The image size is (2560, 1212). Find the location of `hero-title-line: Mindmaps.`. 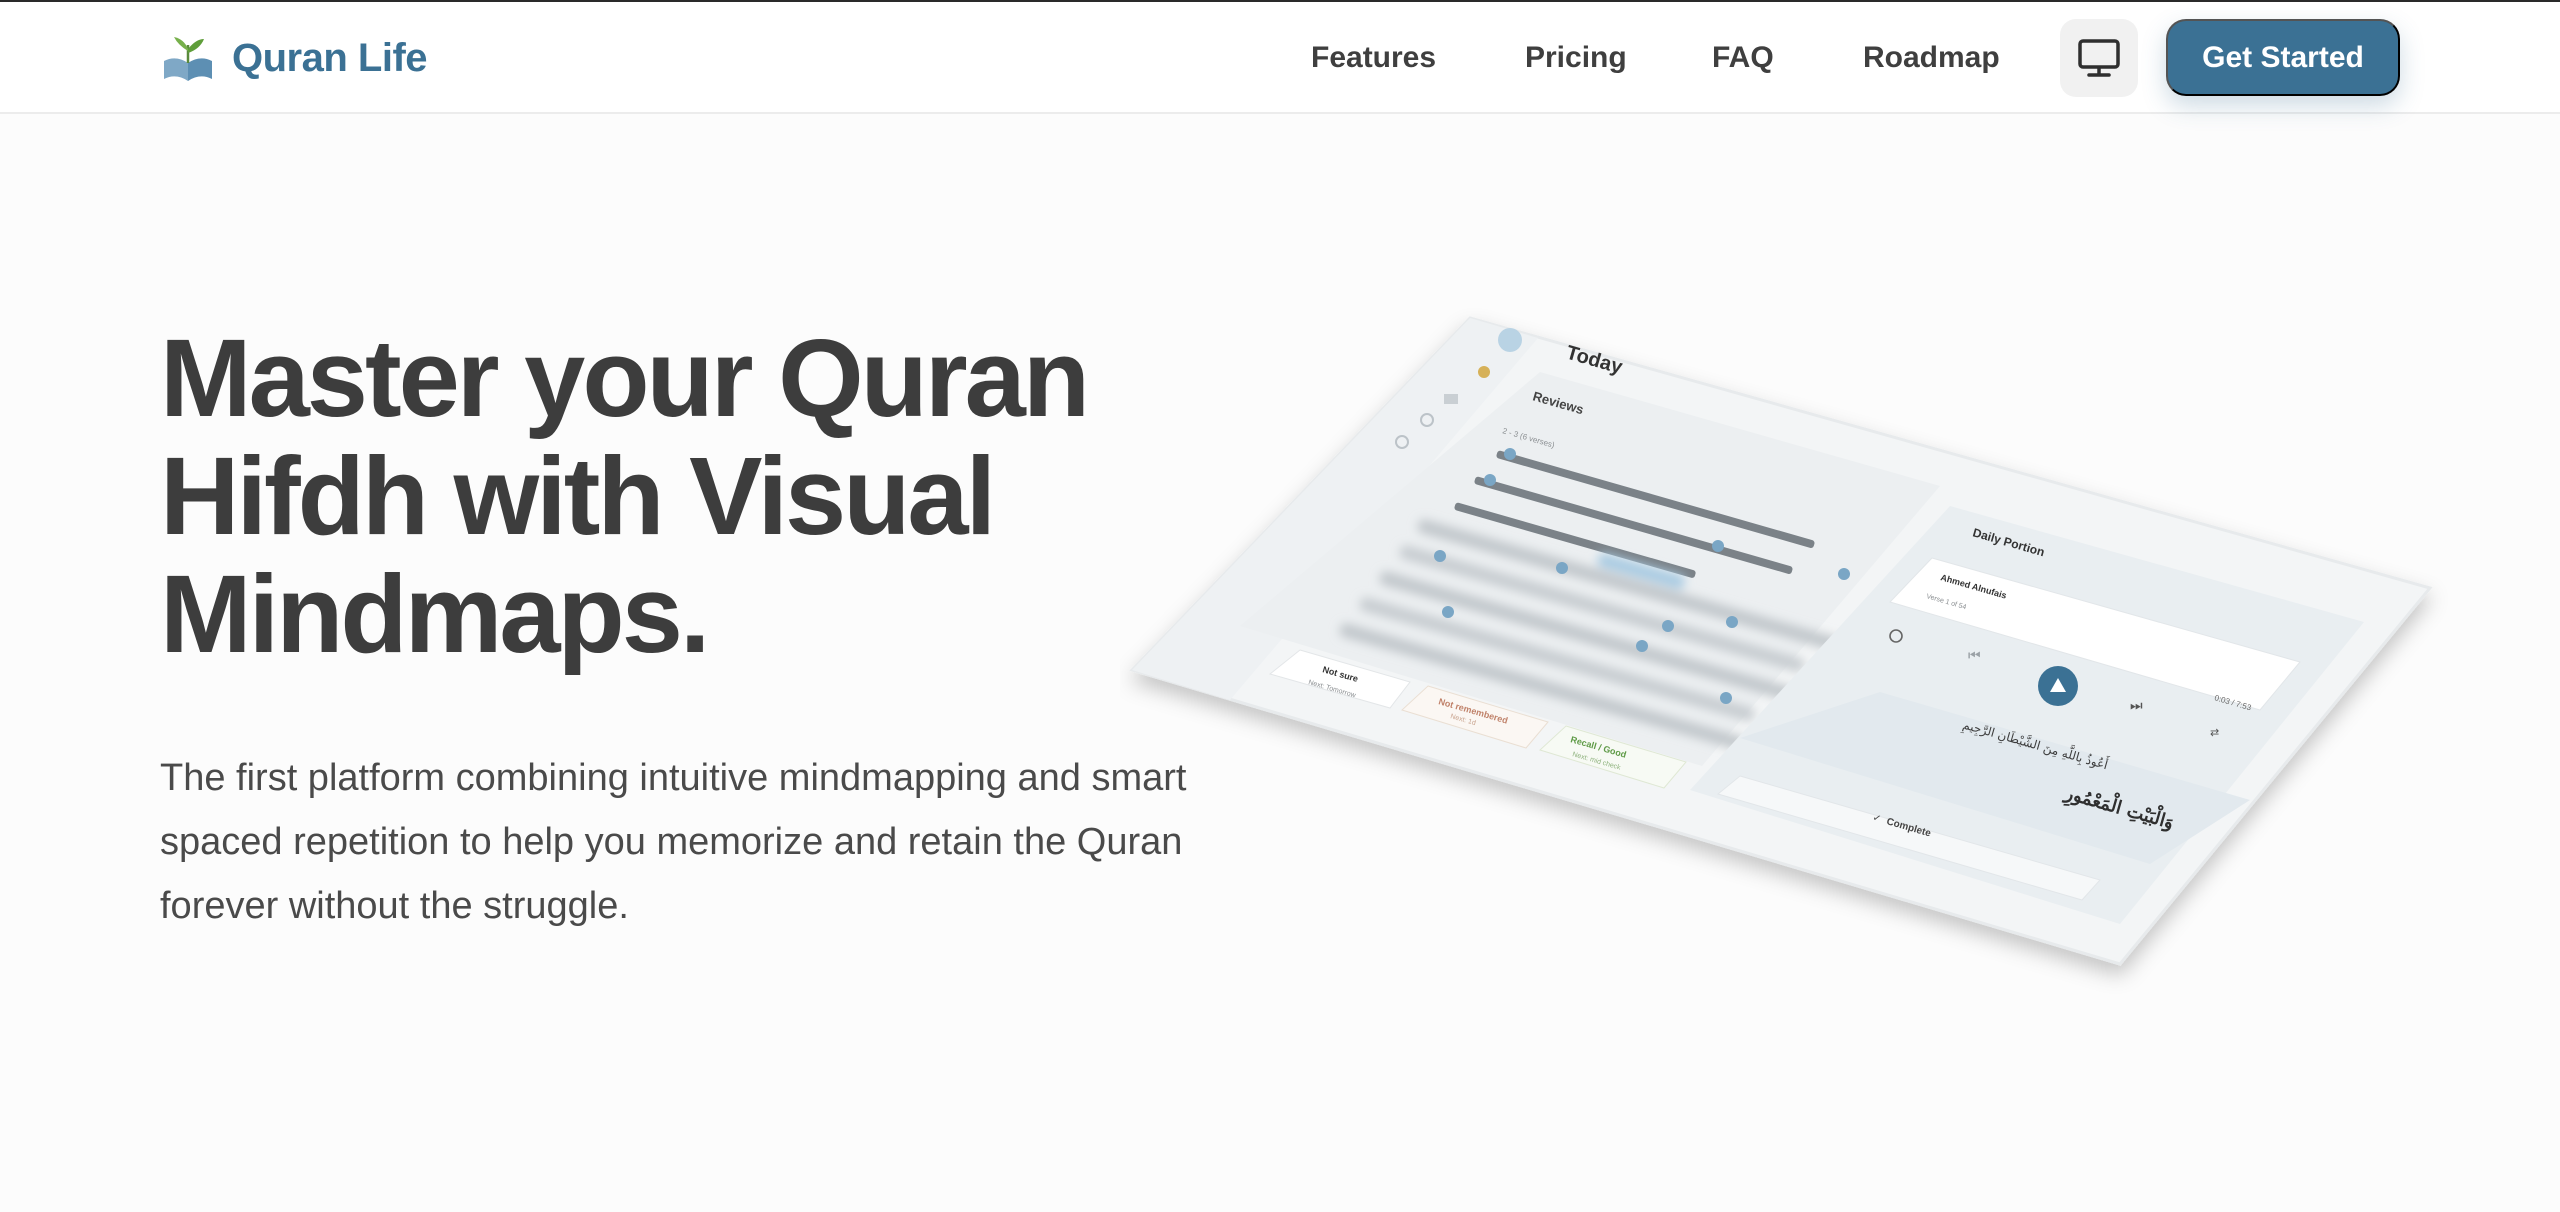

hero-title-line: Mindmaps. is located at coordinates (435, 614).